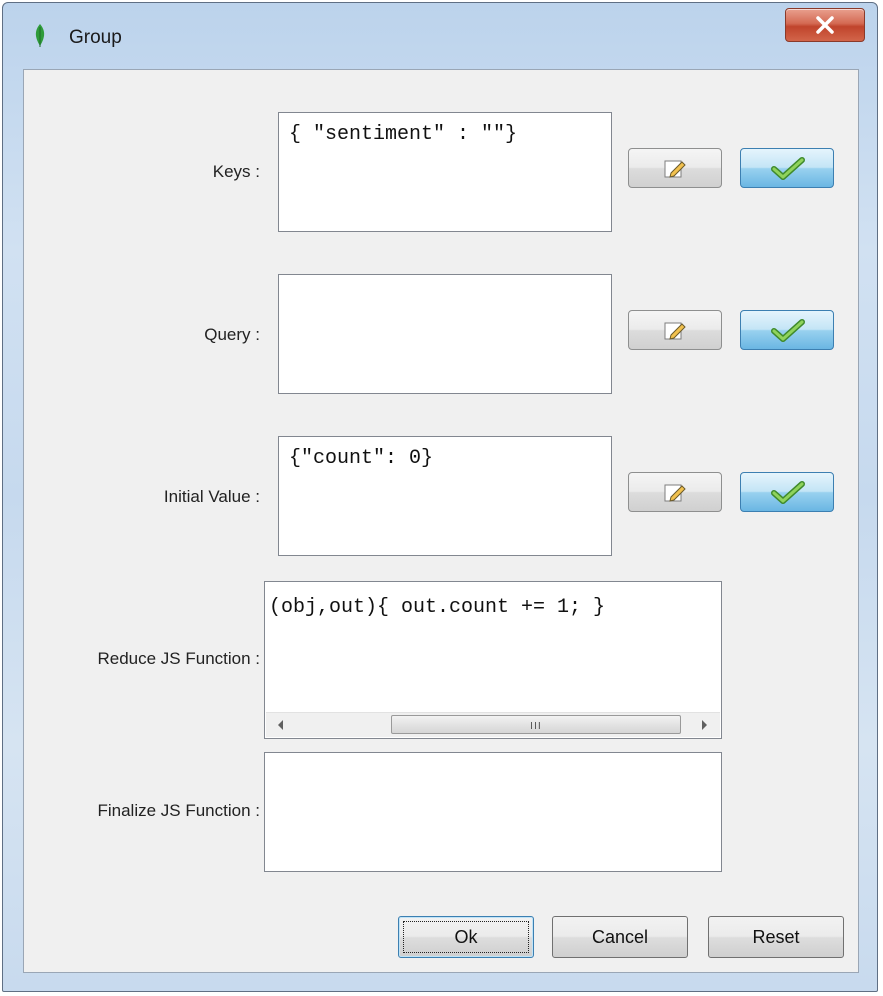 The height and width of the screenshot is (996, 883). What do you see at coordinates (440, 36) in the screenshot?
I see `title-bar: Group` at bounding box center [440, 36].